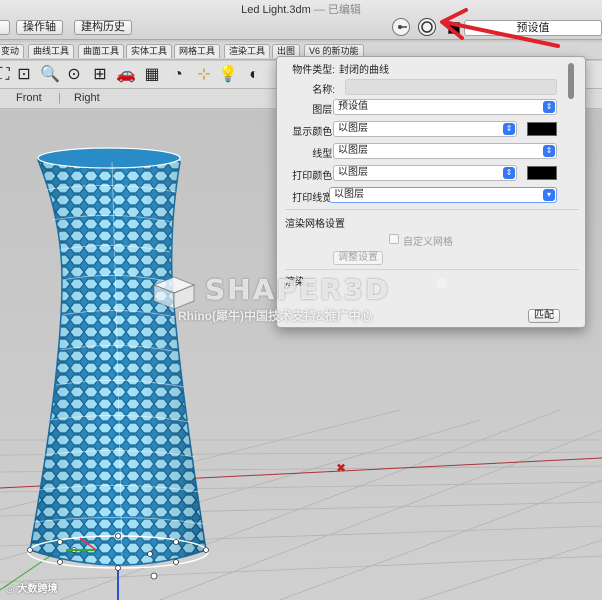  Describe the element at coordinates (349, 194) in the screenshot. I see `print-width-value: 以图层` at that location.